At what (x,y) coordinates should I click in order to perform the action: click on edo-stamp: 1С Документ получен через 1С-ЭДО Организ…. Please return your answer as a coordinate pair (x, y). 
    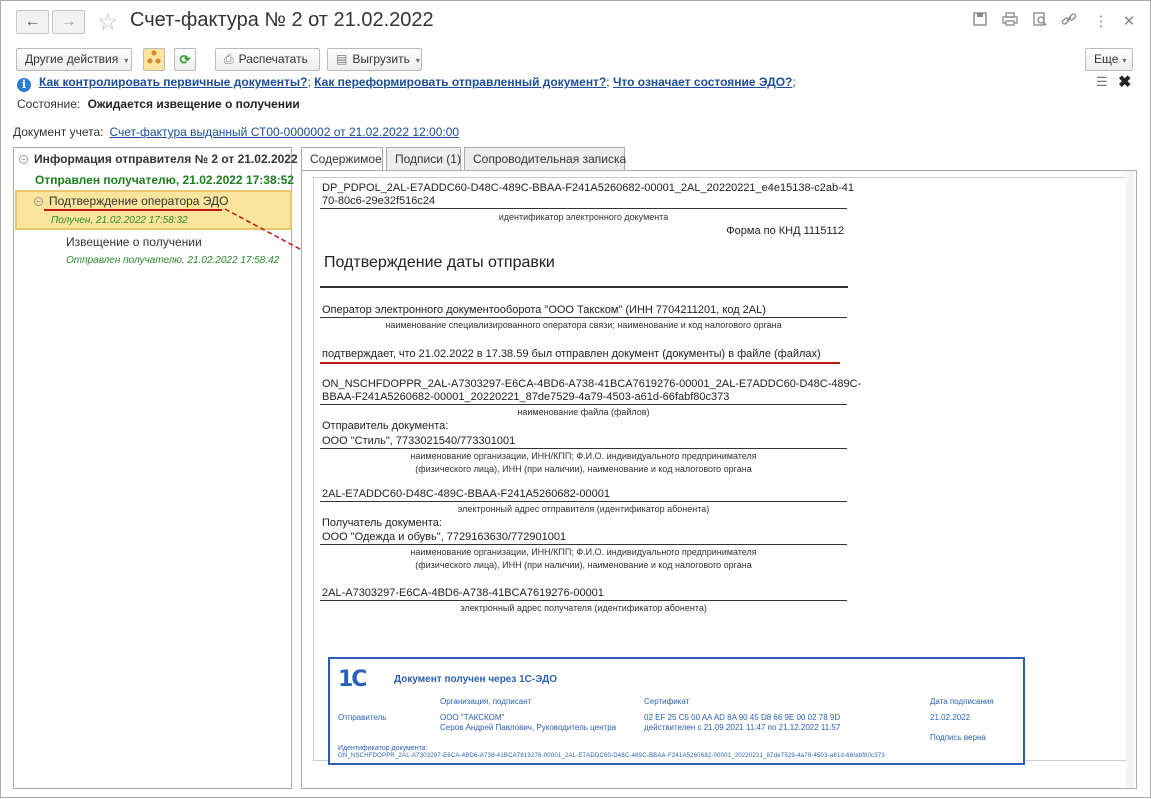
    Looking at the image, I should click on (676, 711).